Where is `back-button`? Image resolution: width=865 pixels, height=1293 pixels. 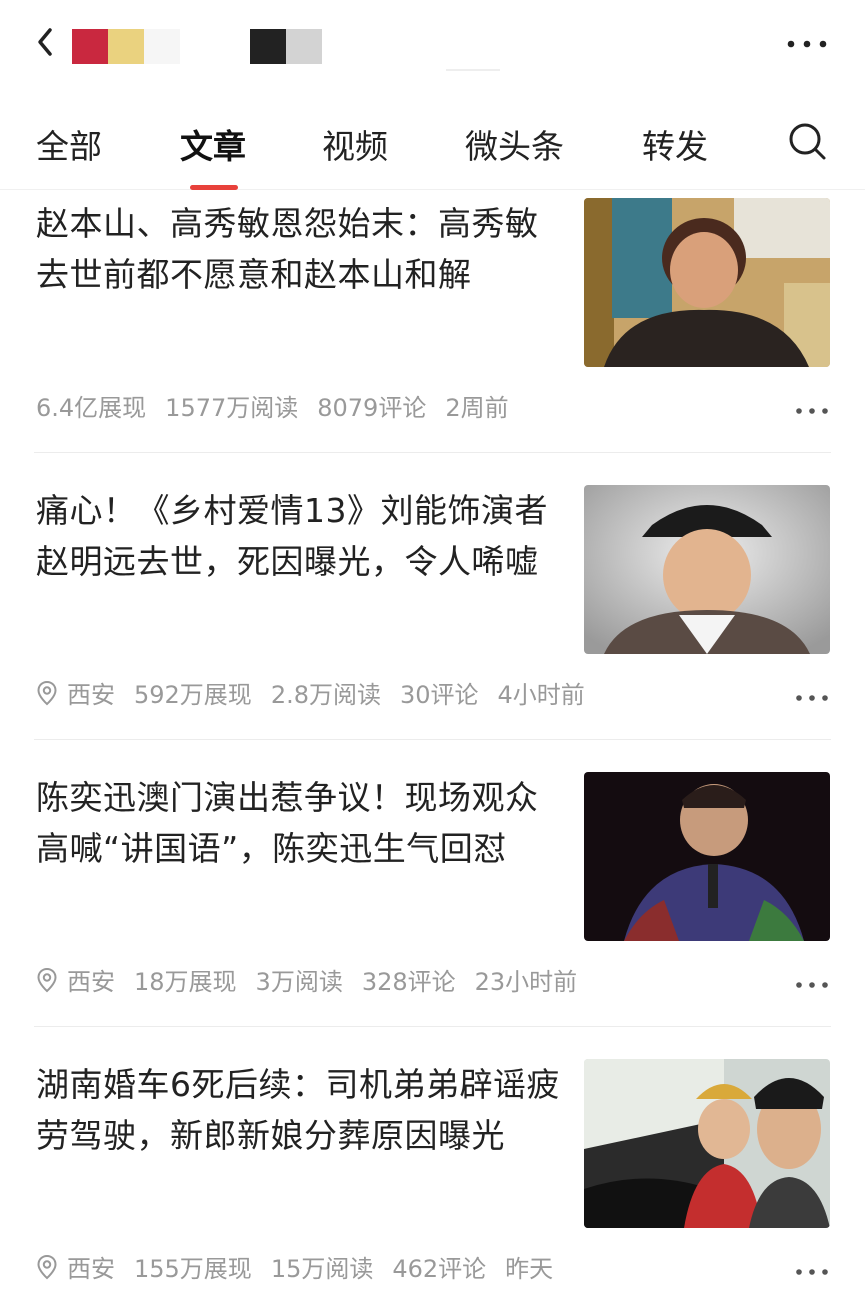
back-button is located at coordinates (48, 44).